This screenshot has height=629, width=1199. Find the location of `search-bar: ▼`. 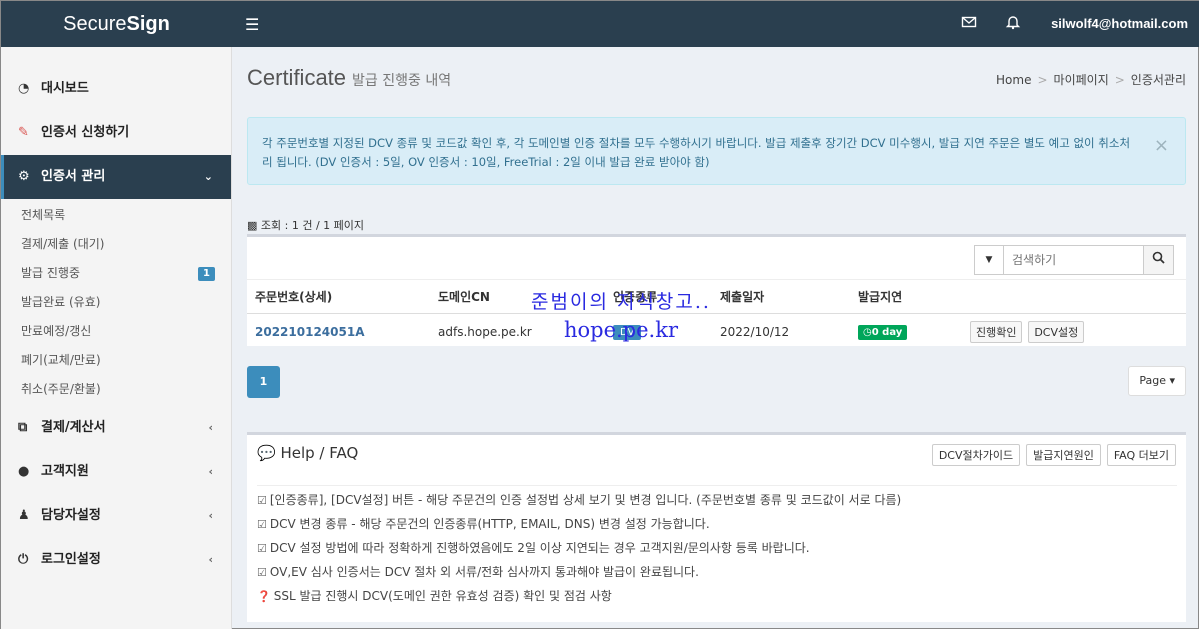

search-bar: ▼ is located at coordinates (1074, 260).